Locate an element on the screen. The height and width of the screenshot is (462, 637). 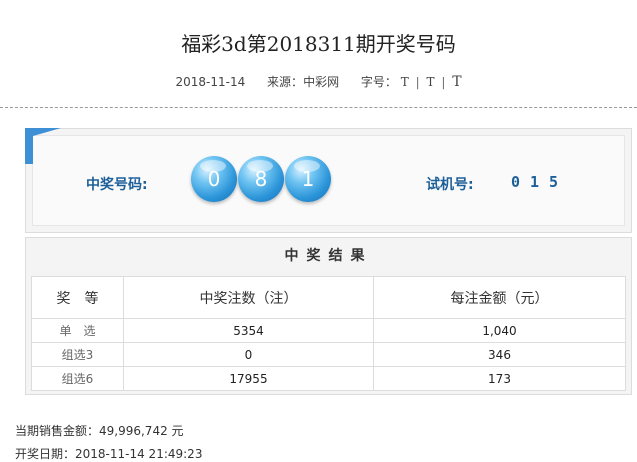
header-amount: 每注金额（元） is located at coordinates (499, 297).